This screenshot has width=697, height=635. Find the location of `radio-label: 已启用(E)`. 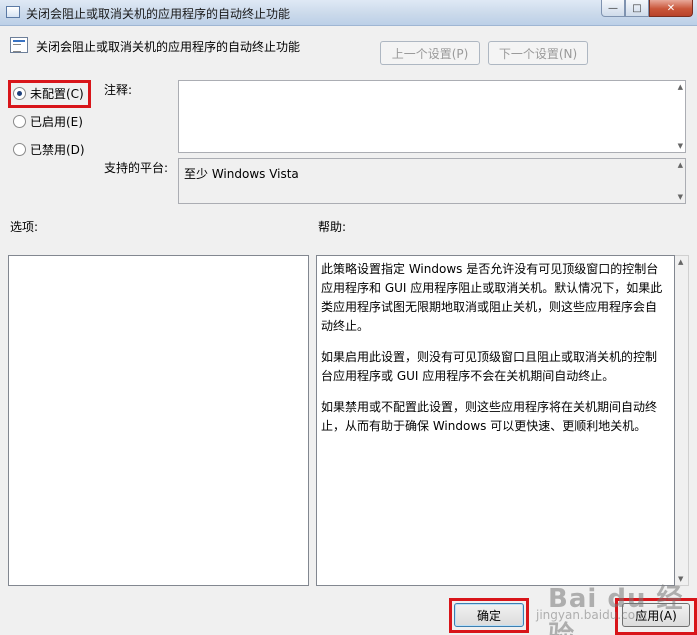

radio-label: 已启用(E) is located at coordinates (56, 122).